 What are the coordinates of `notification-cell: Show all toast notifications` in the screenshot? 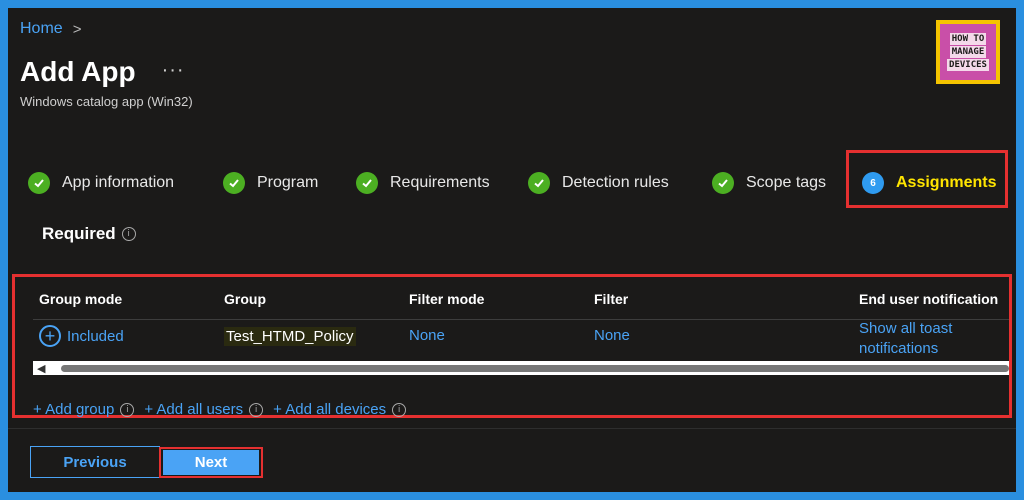 It's located at (905, 339).